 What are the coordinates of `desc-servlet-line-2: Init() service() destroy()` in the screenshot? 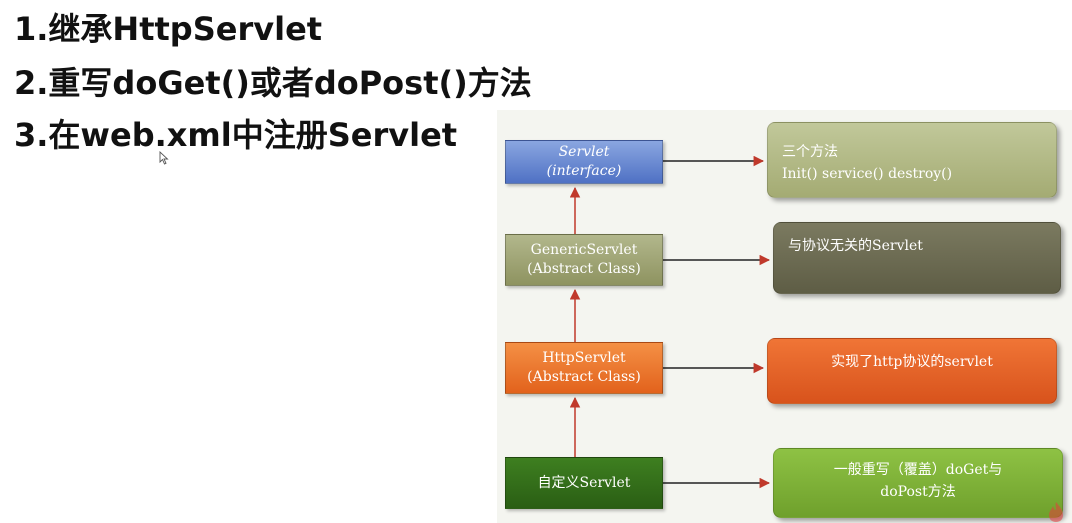 It's located at (867, 174).